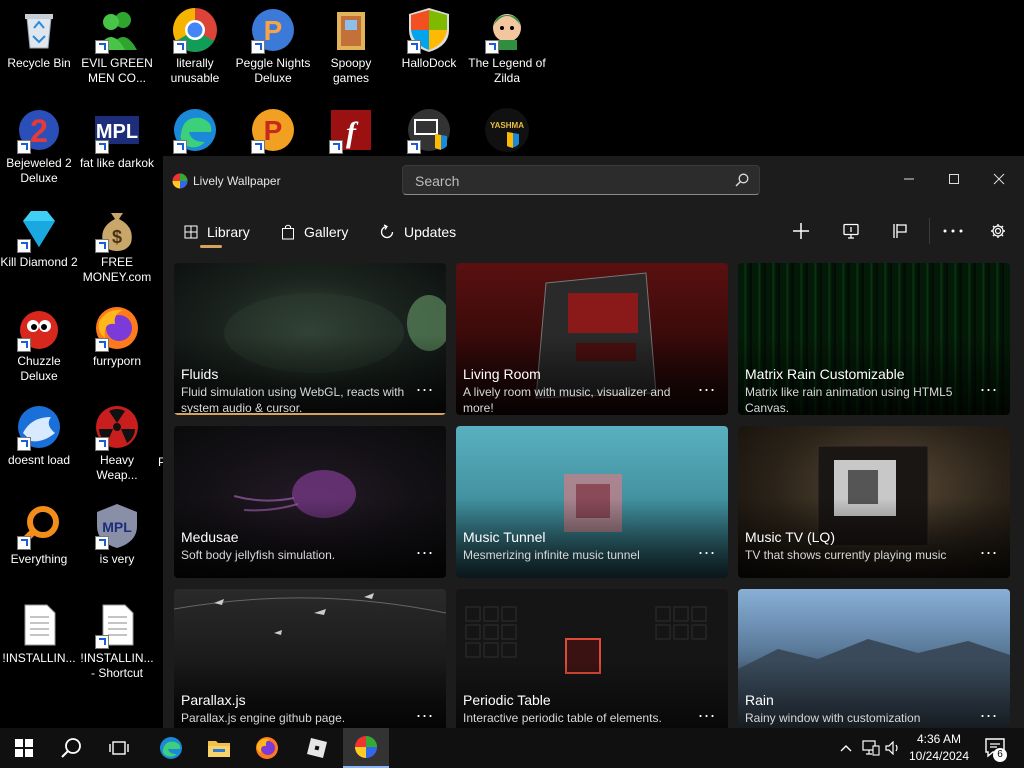 This screenshot has width=1024, height=768. What do you see at coordinates (200, 374) in the screenshot?
I see `wallpaper-title: Fluids` at bounding box center [200, 374].